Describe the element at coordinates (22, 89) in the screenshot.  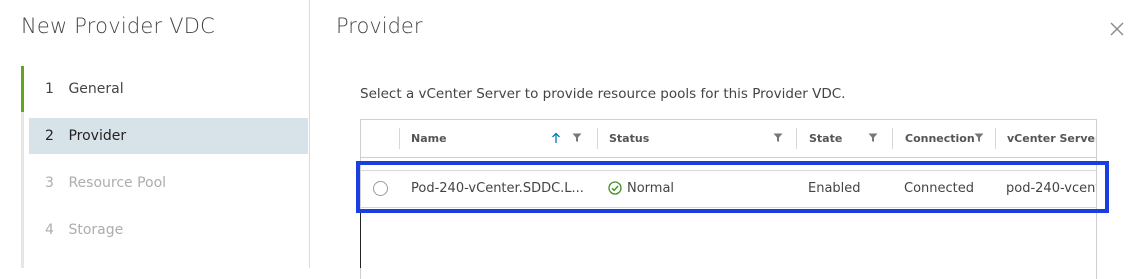
I see `step-progress-rail` at that location.